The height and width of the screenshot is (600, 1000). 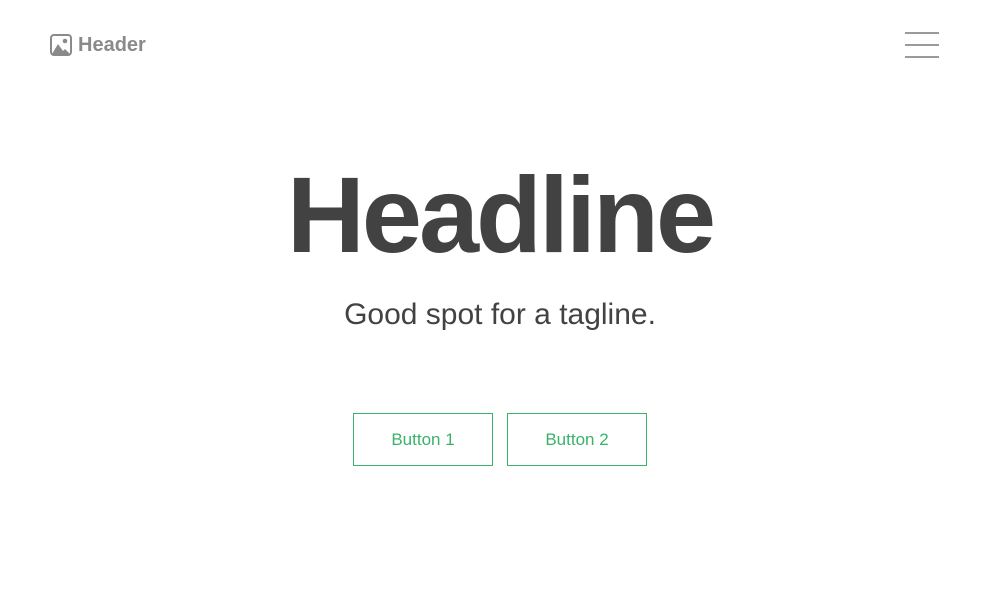 What do you see at coordinates (500, 314) in the screenshot?
I see `tagline: Good spot for a tagline.` at bounding box center [500, 314].